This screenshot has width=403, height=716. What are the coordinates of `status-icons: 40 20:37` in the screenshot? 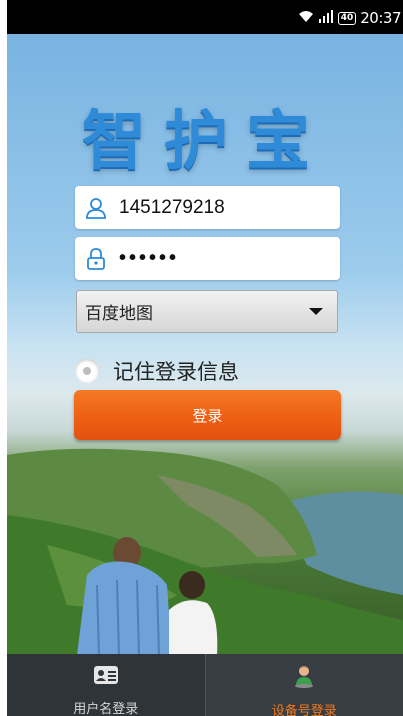 It's located at (349, 18).